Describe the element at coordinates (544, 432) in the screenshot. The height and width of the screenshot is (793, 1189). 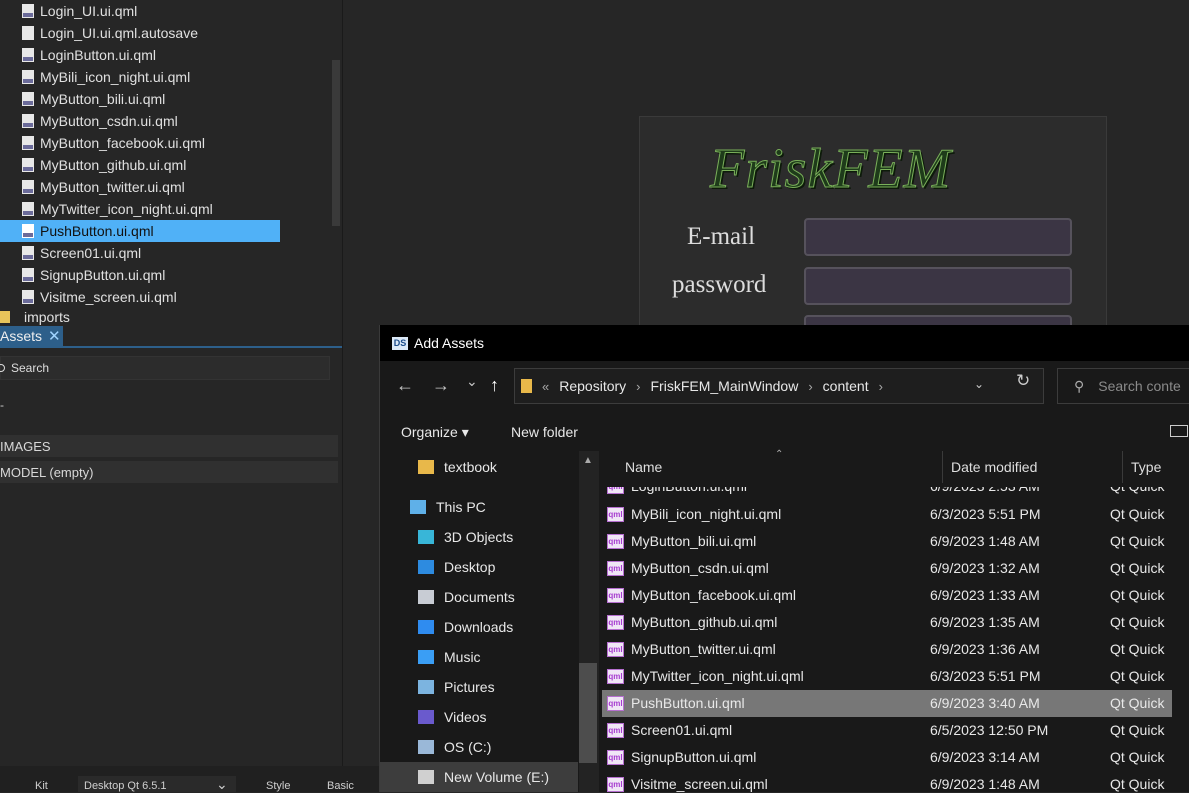
I see `new-folder-button: New folder` at that location.